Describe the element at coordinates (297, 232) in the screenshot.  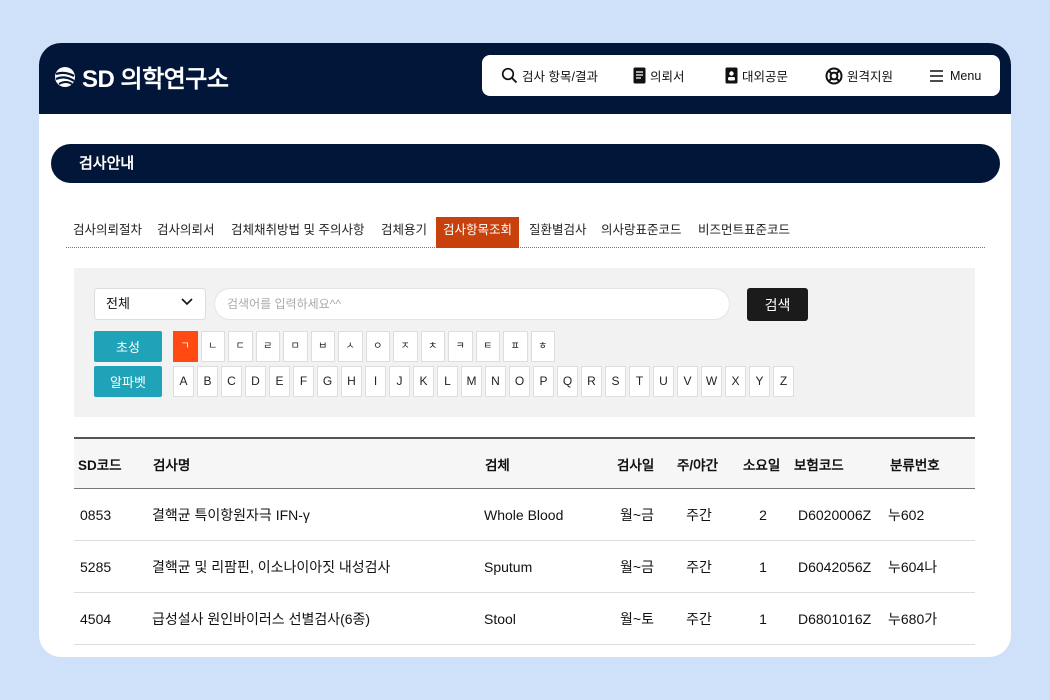
I see `tab-specimen-collection: 검체채취방법 및 주의사항` at that location.